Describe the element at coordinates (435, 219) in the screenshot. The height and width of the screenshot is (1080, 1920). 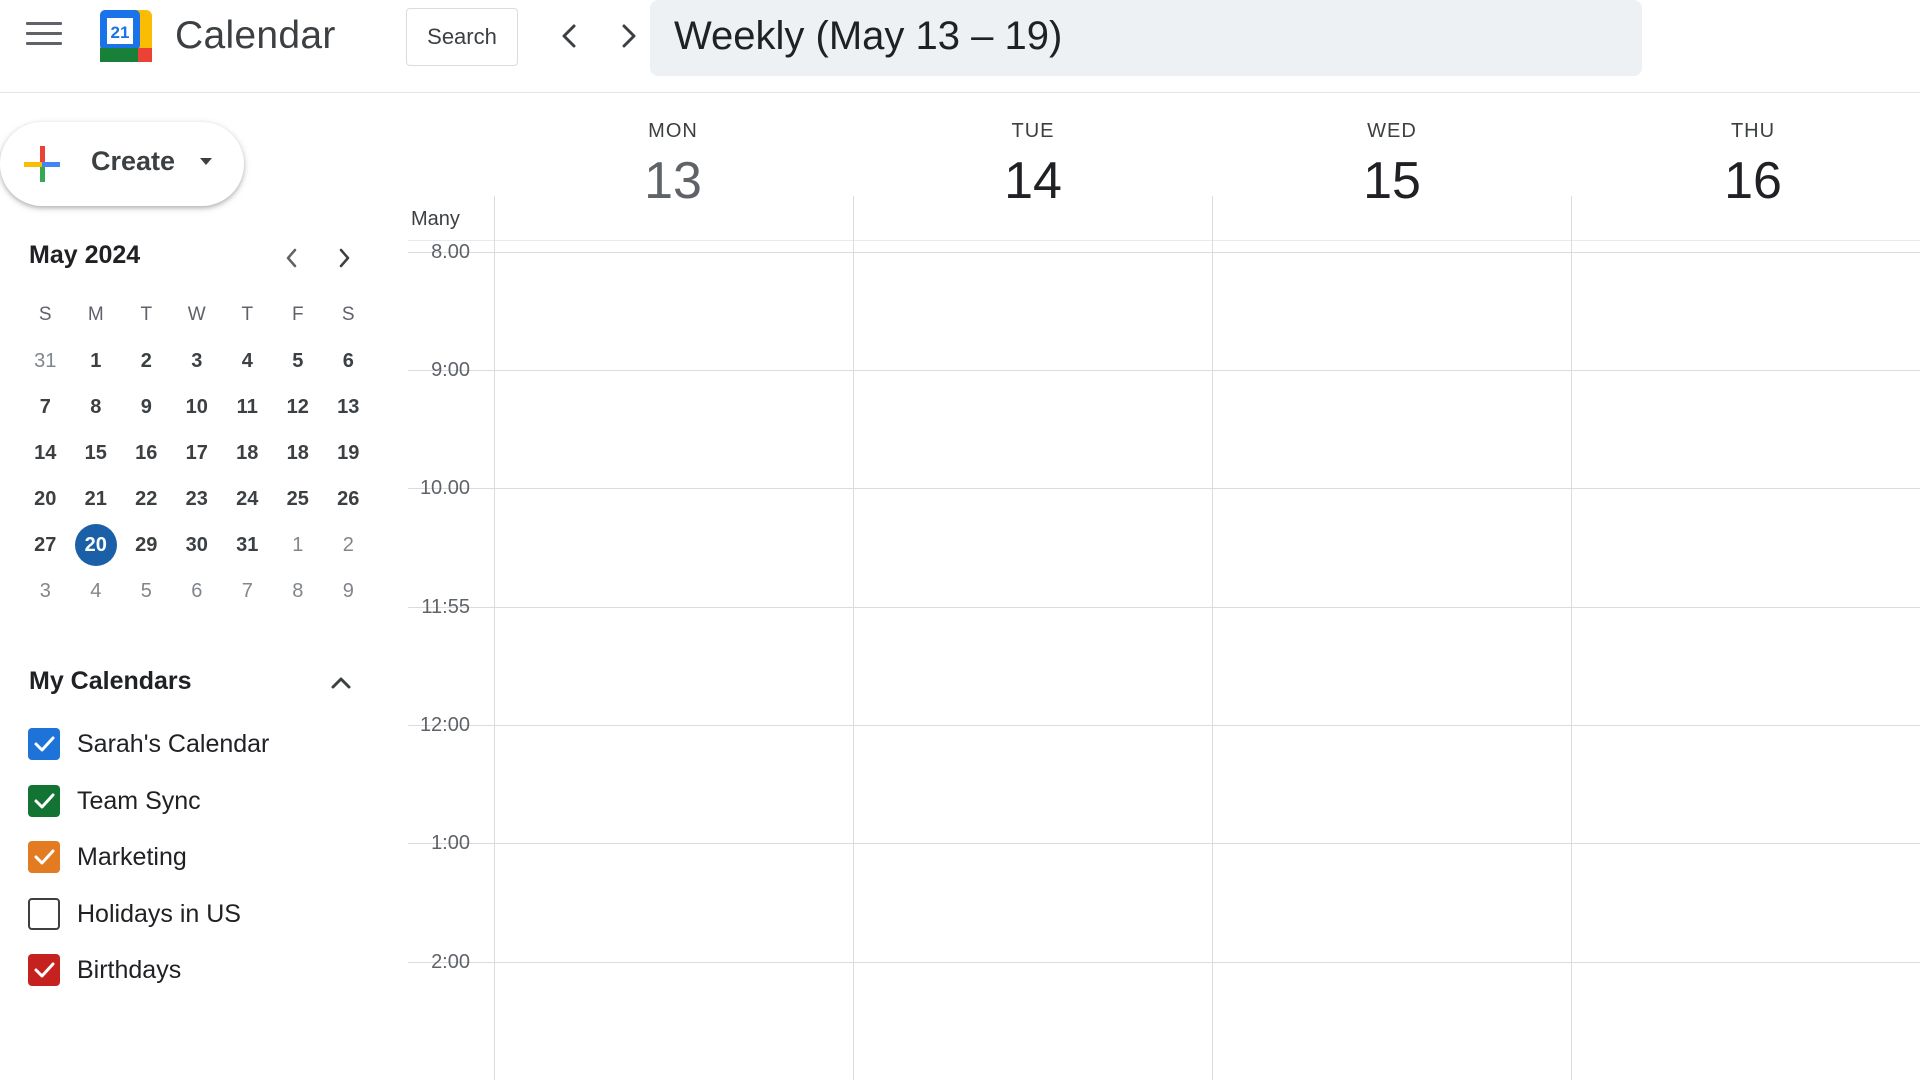
I see `timezone-label: Many` at that location.